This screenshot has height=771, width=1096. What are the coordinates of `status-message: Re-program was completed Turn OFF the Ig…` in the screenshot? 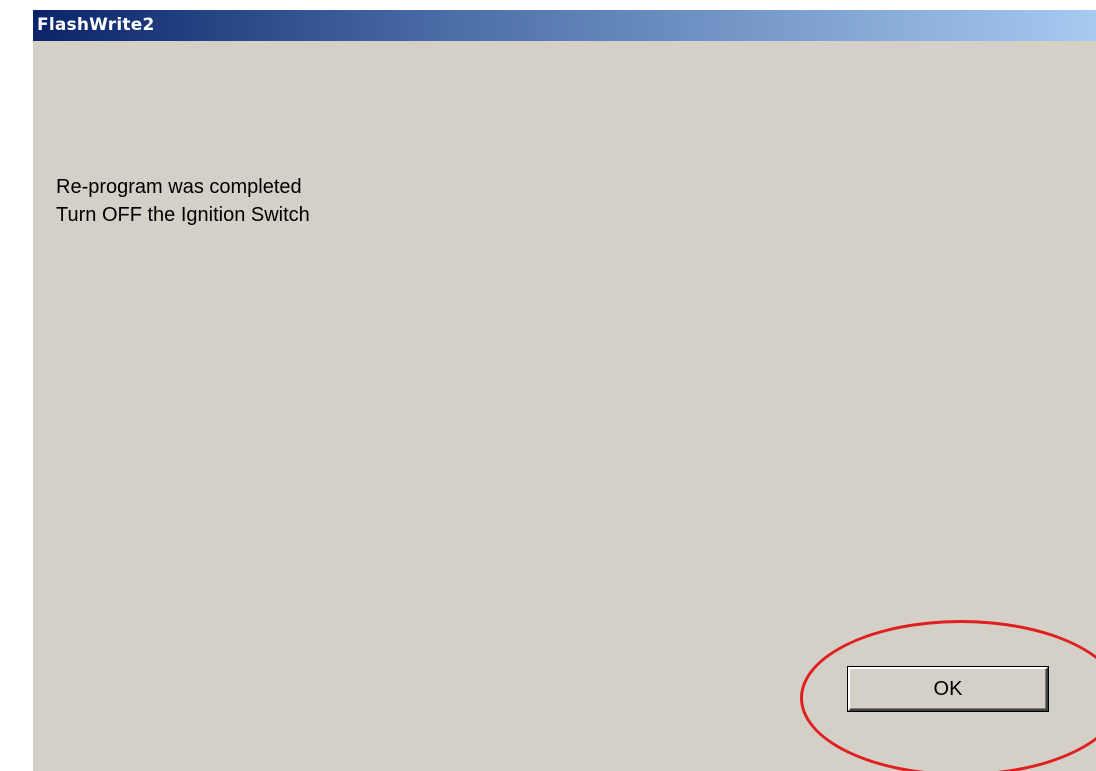 It's located at (183, 201).